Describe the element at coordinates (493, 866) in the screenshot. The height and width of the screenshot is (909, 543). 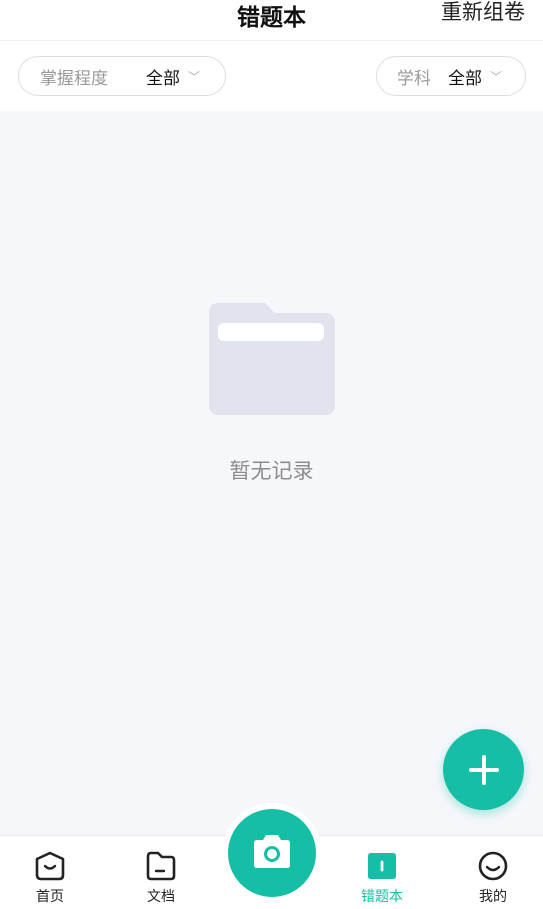
I see `profile-face-icon` at that location.